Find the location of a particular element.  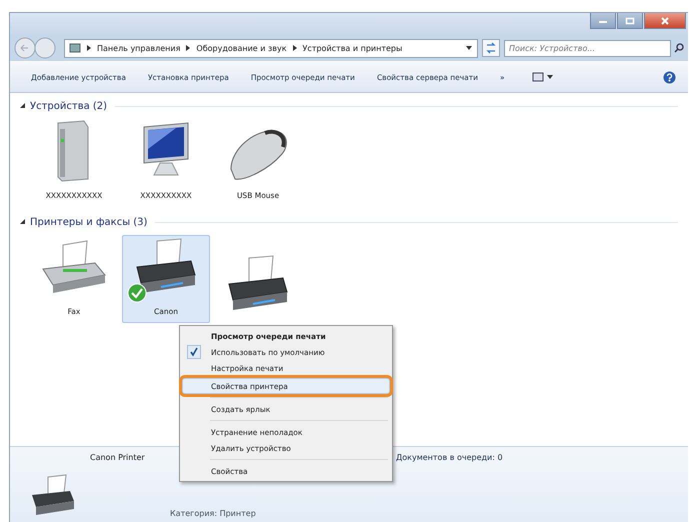

control-panel-icon is located at coordinates (75, 48).